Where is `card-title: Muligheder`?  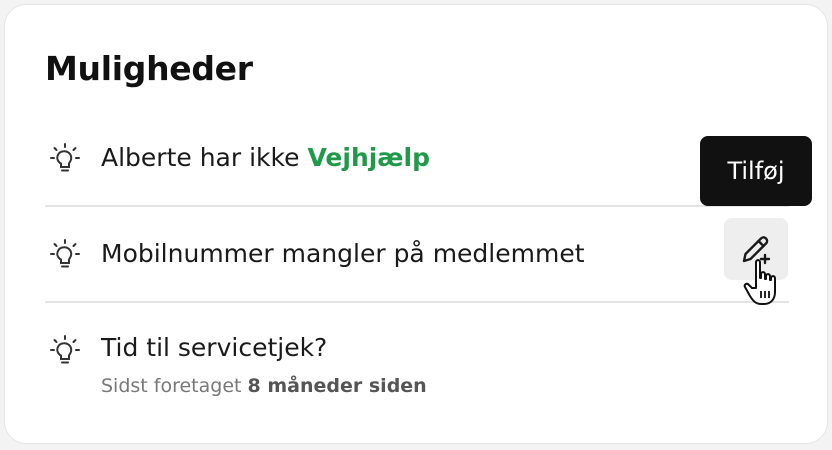
card-title: Muligheder is located at coordinates (149, 68).